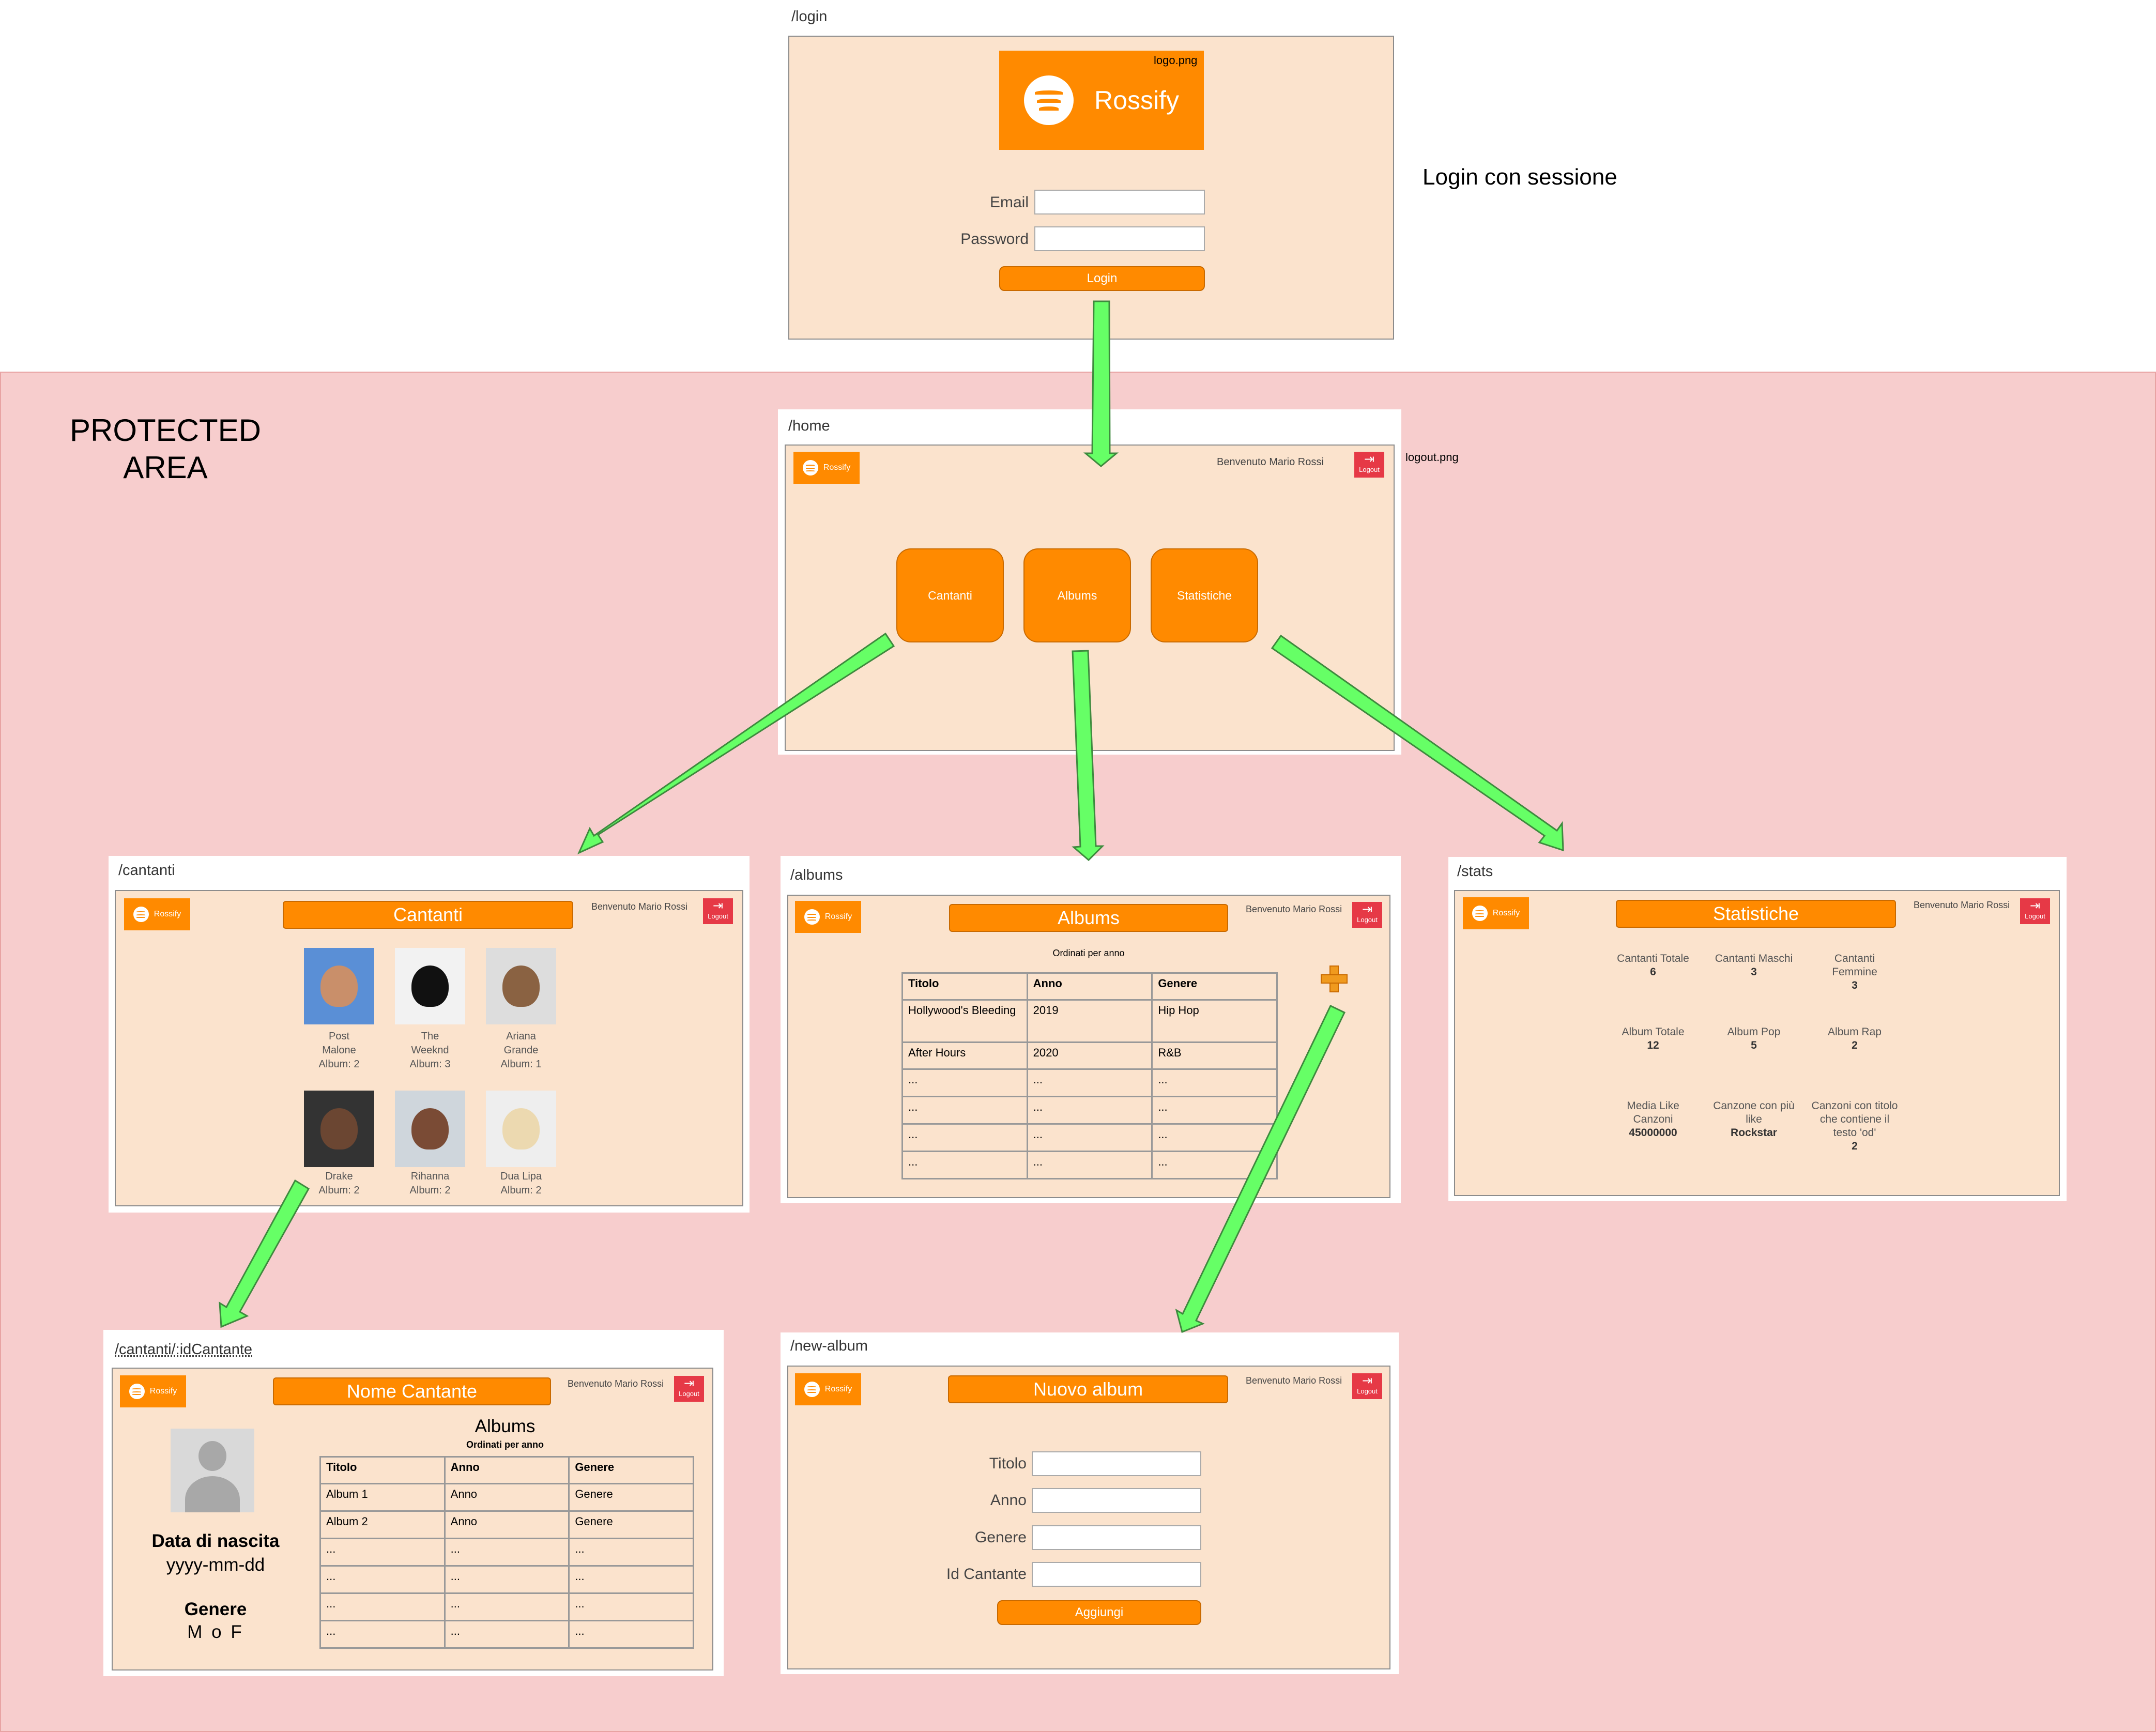  Describe the element at coordinates (1334, 978) in the screenshot. I see `add-album-icon` at that location.